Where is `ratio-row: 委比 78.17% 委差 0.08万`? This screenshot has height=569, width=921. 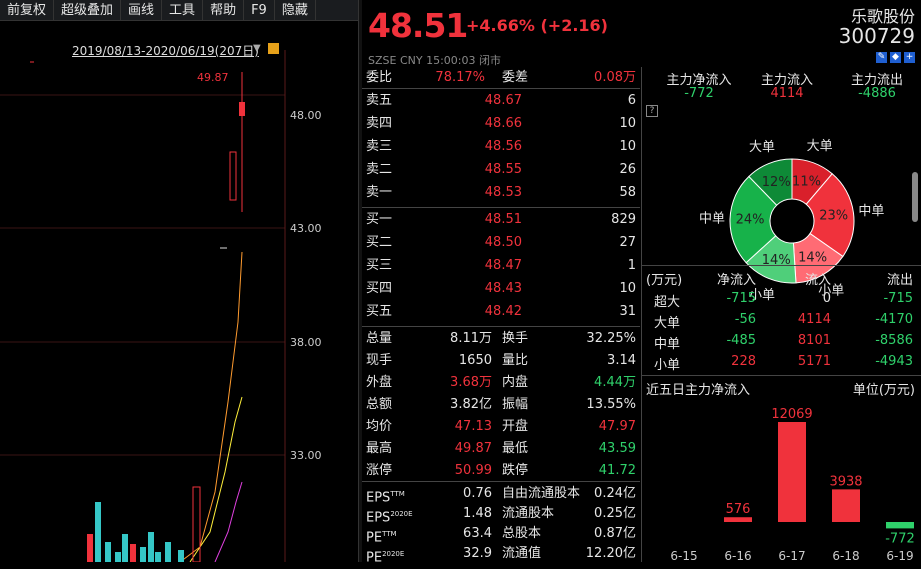 ratio-row: 委比 78.17% 委差 0.08万 is located at coordinates (501, 78).